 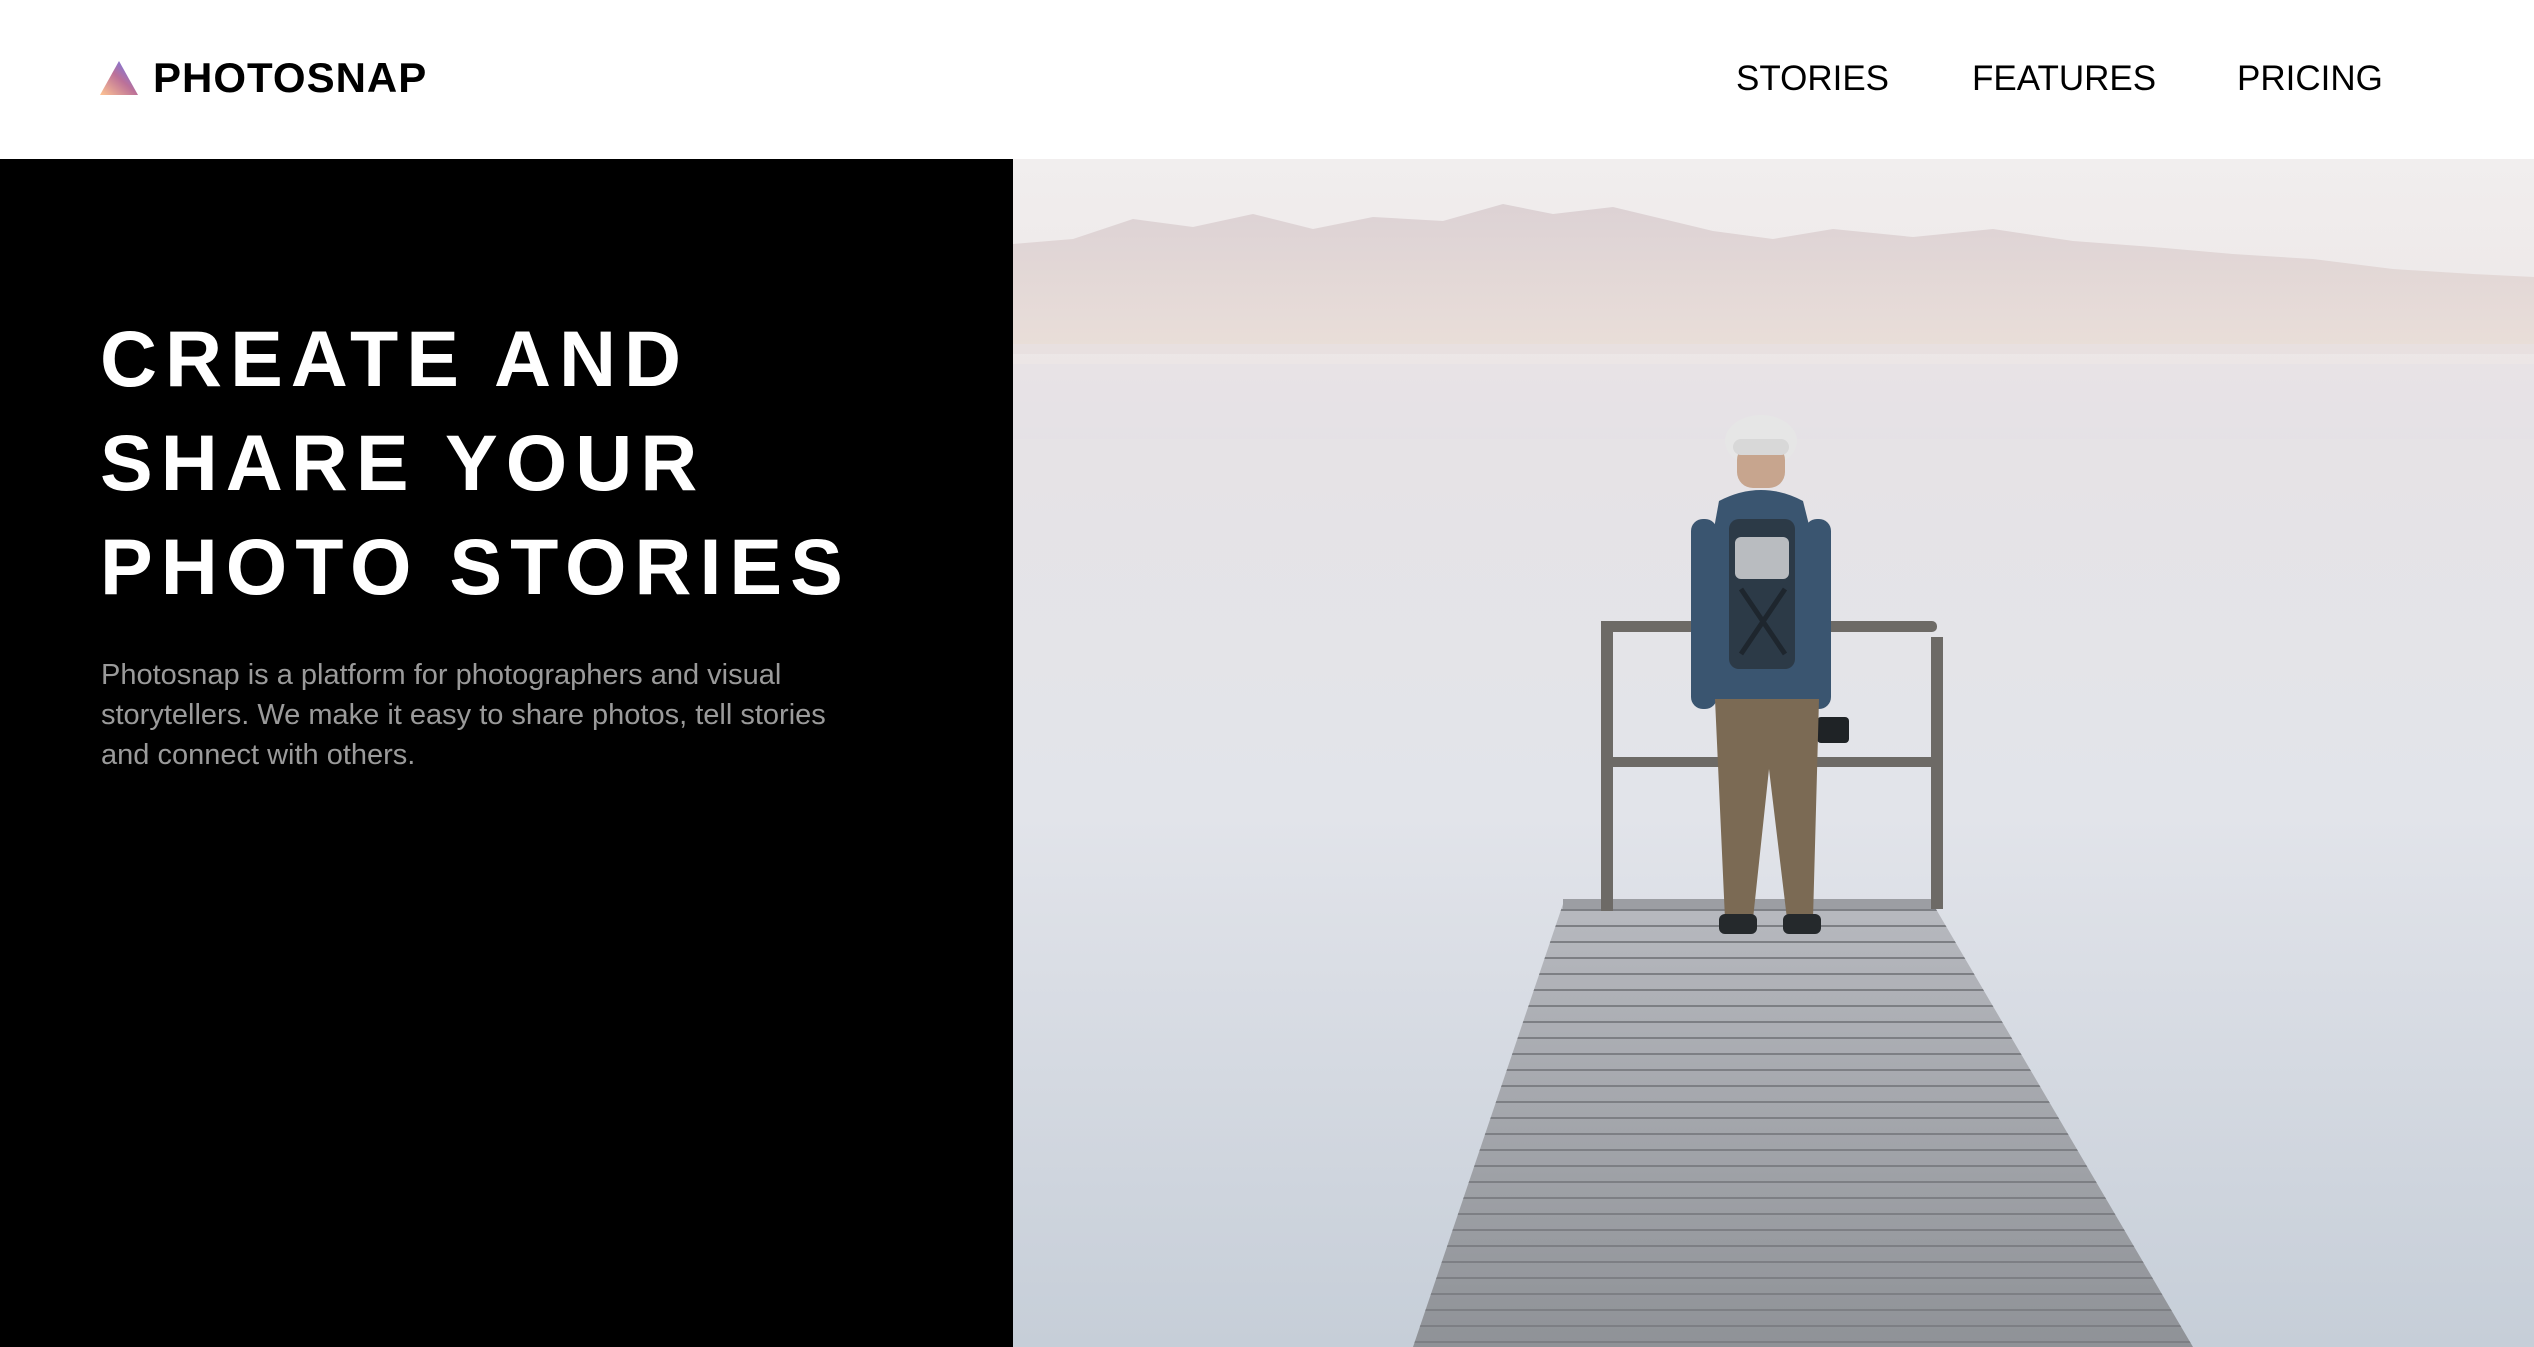 What do you see at coordinates (403, 462) in the screenshot?
I see `hero-title-line: SHARE YOUR` at bounding box center [403, 462].